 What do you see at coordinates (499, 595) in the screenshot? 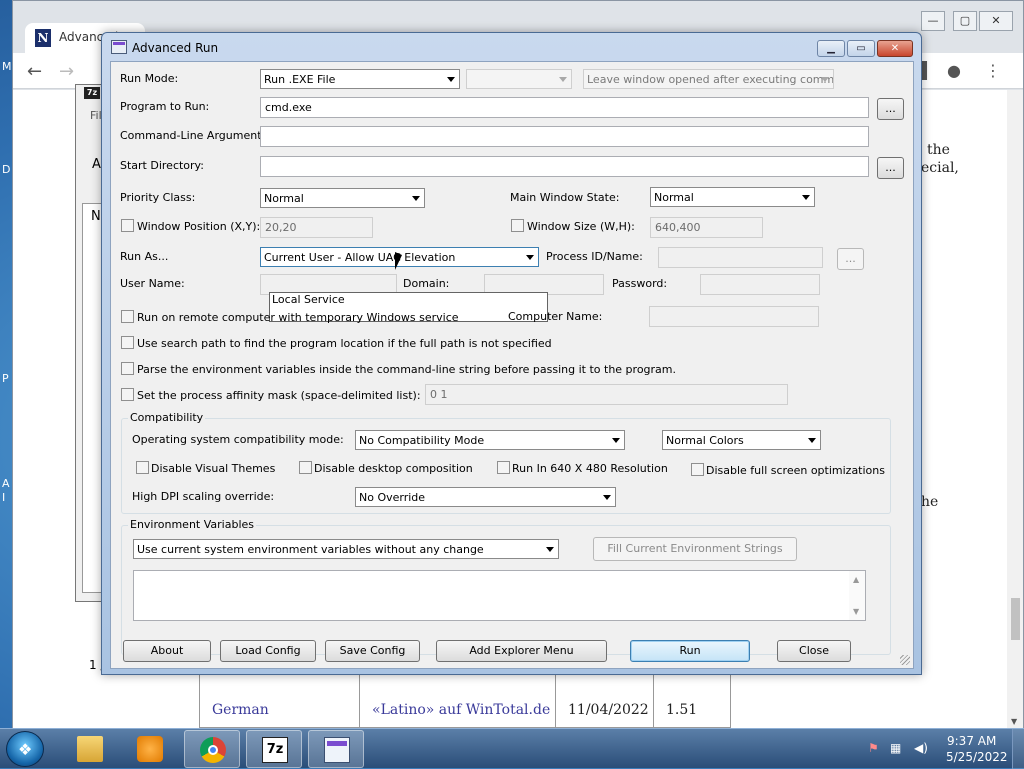
I see `env-strings-textarea: ▲ ▼` at bounding box center [499, 595].